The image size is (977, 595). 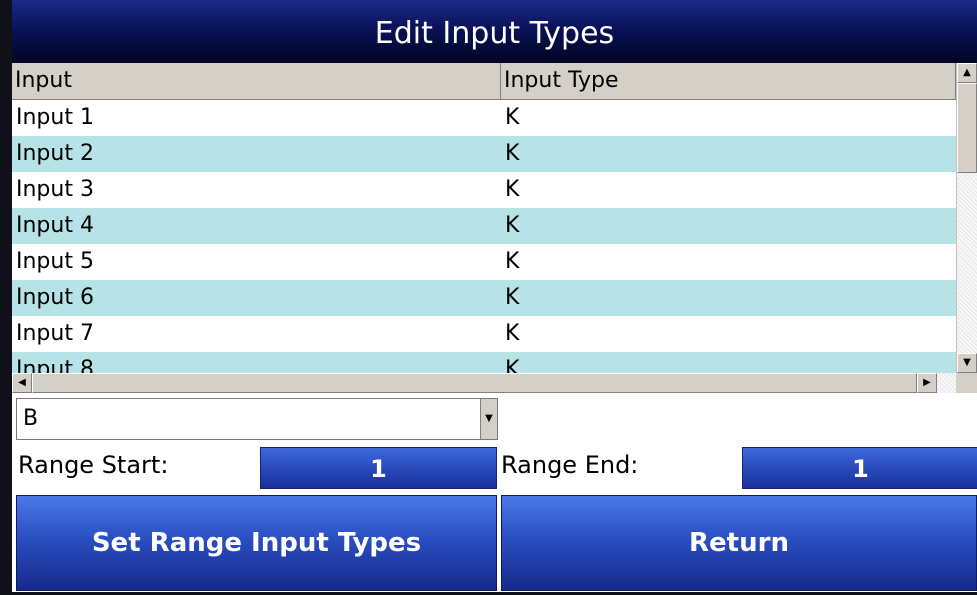 I want to click on table-row: Input 4 K, so click(x=484, y=226).